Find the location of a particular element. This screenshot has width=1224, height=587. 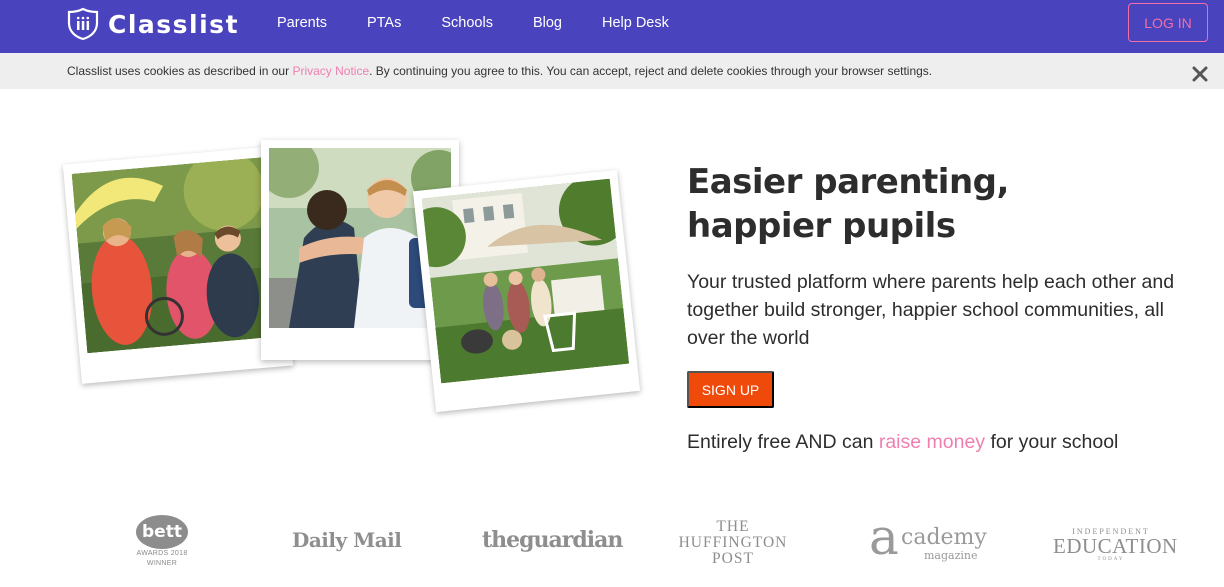

close-icon is located at coordinates (1200, 74).